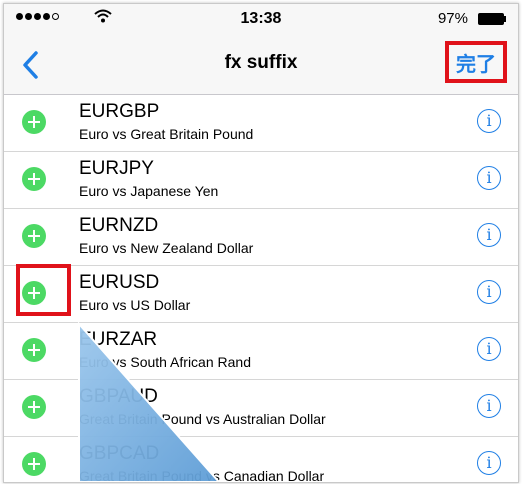  What do you see at coordinates (135, 305) in the screenshot?
I see `pair-description: Euro vs US Dollar` at bounding box center [135, 305].